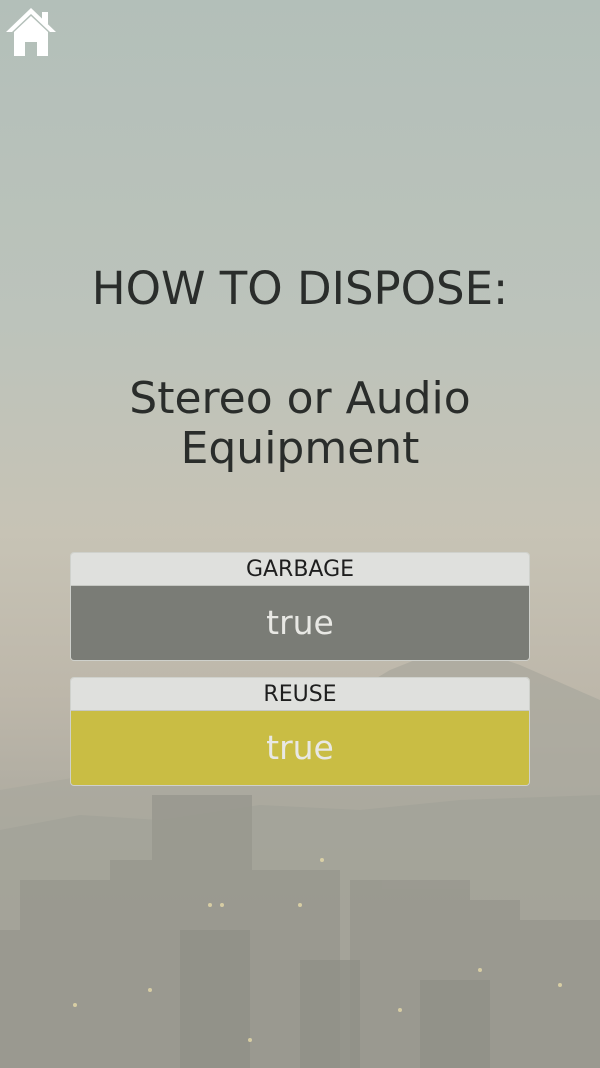  I want to click on reuse-card: REUSE true, so click(300, 731).